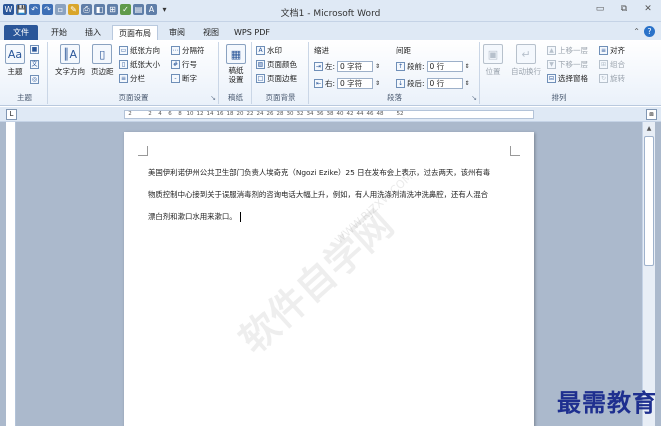 Image resolution: width=661 pixels, height=426 pixels. What do you see at coordinates (290, 114) in the screenshot?
I see `ruler-tick-label: 30` at bounding box center [290, 114].